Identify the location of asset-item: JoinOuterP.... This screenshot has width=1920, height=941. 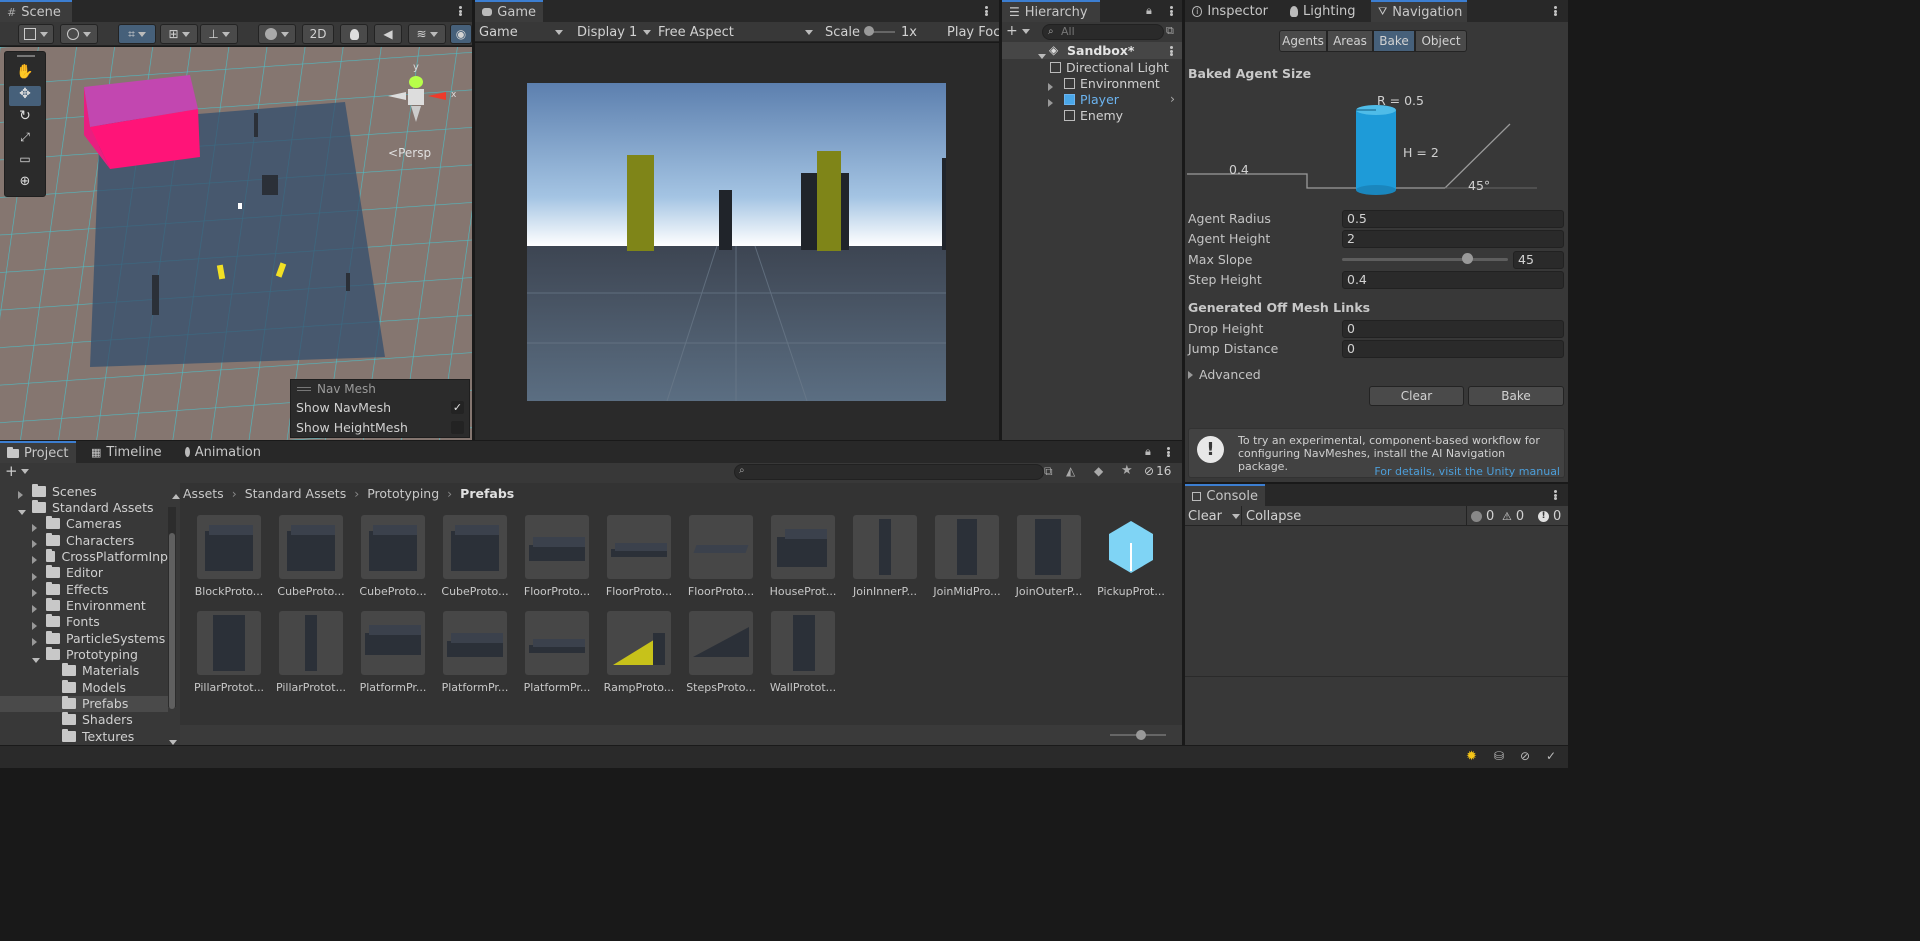
(1049, 556).